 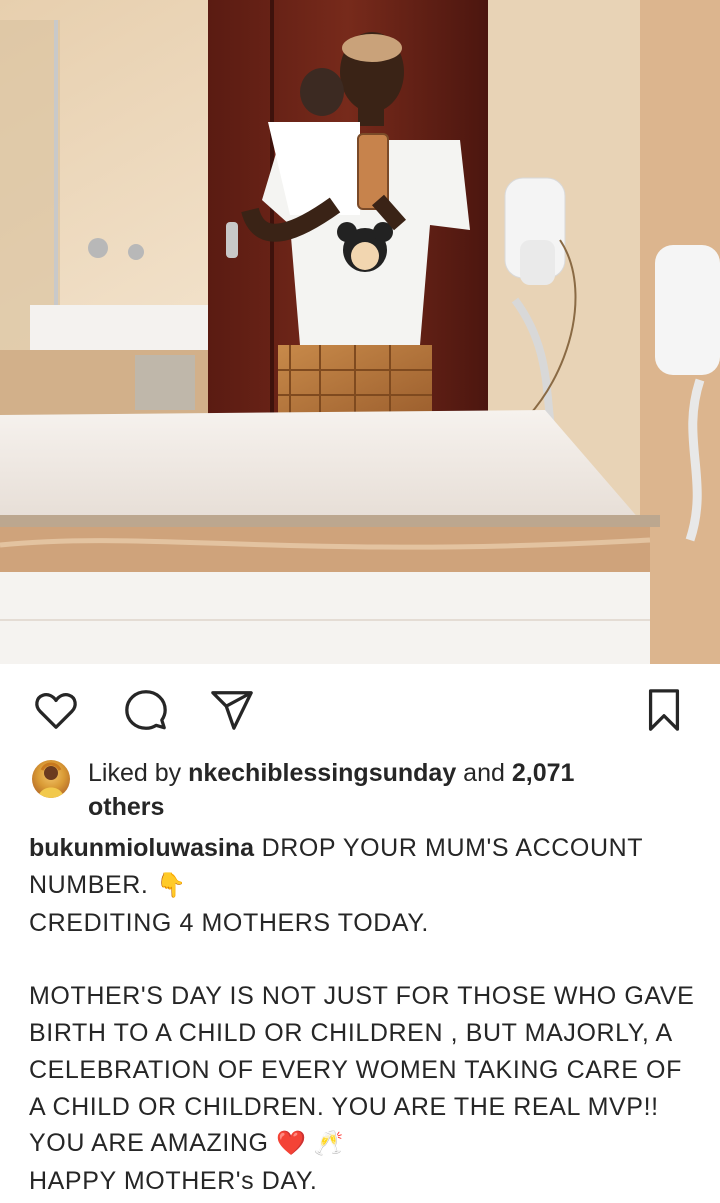 I want to click on bookmark-icon, so click(x=664, y=710).